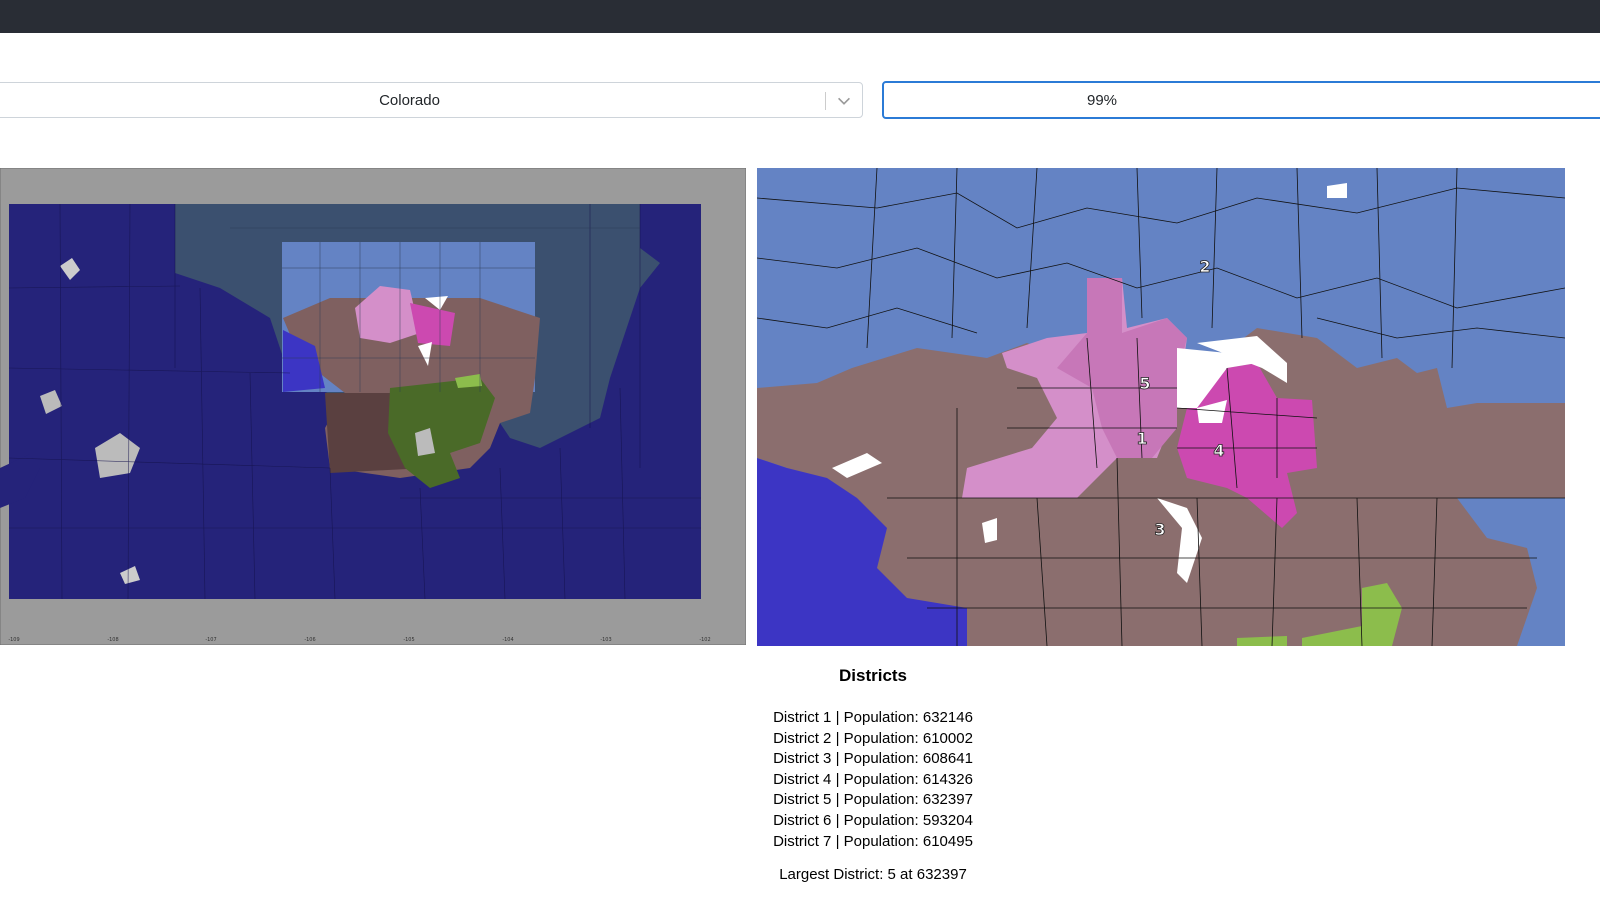  Describe the element at coordinates (873, 717) in the screenshot. I see `district-item: District 1 | Population: 632146` at that location.